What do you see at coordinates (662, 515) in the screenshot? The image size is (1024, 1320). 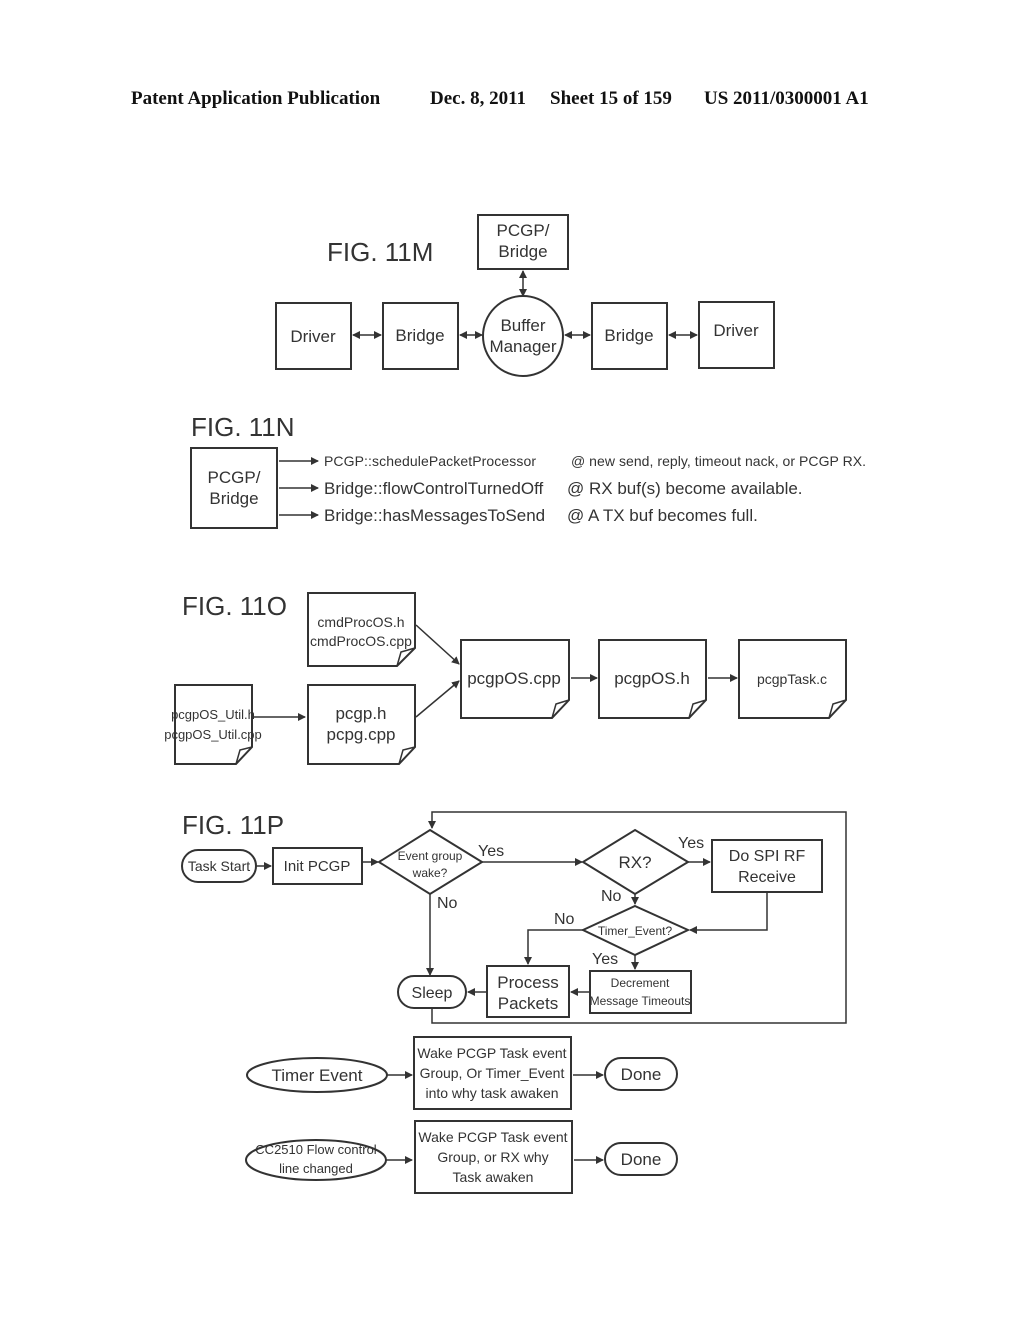 I see `callback-condition: @ A TX buf becomes full.` at bounding box center [662, 515].